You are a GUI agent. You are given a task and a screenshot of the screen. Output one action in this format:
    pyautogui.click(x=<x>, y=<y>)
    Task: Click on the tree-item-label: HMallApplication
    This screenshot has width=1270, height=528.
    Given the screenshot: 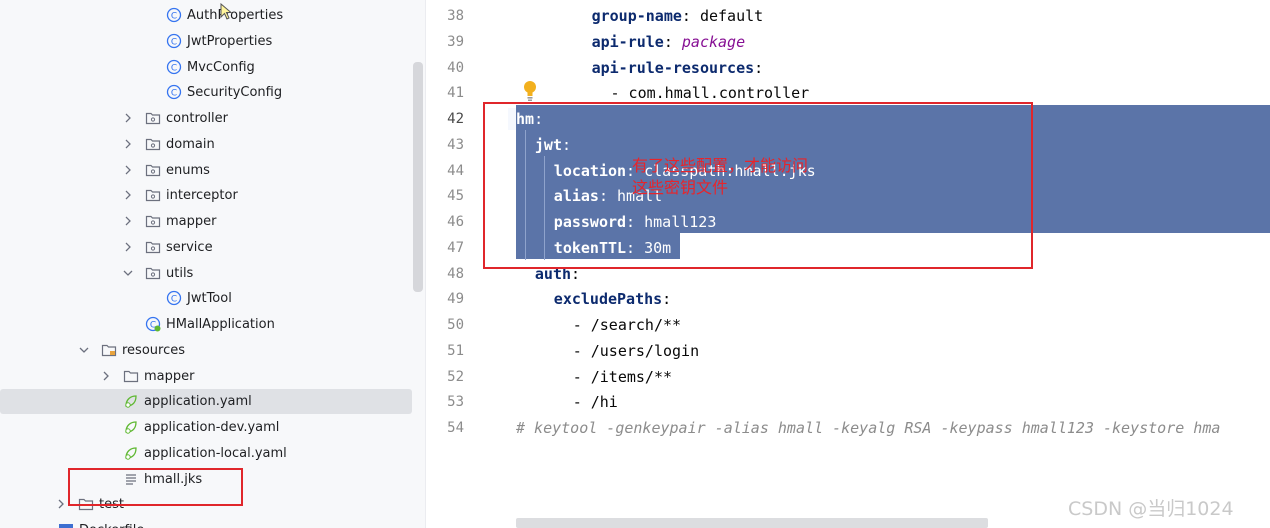 What is the action you would take?
    pyautogui.click(x=220, y=324)
    